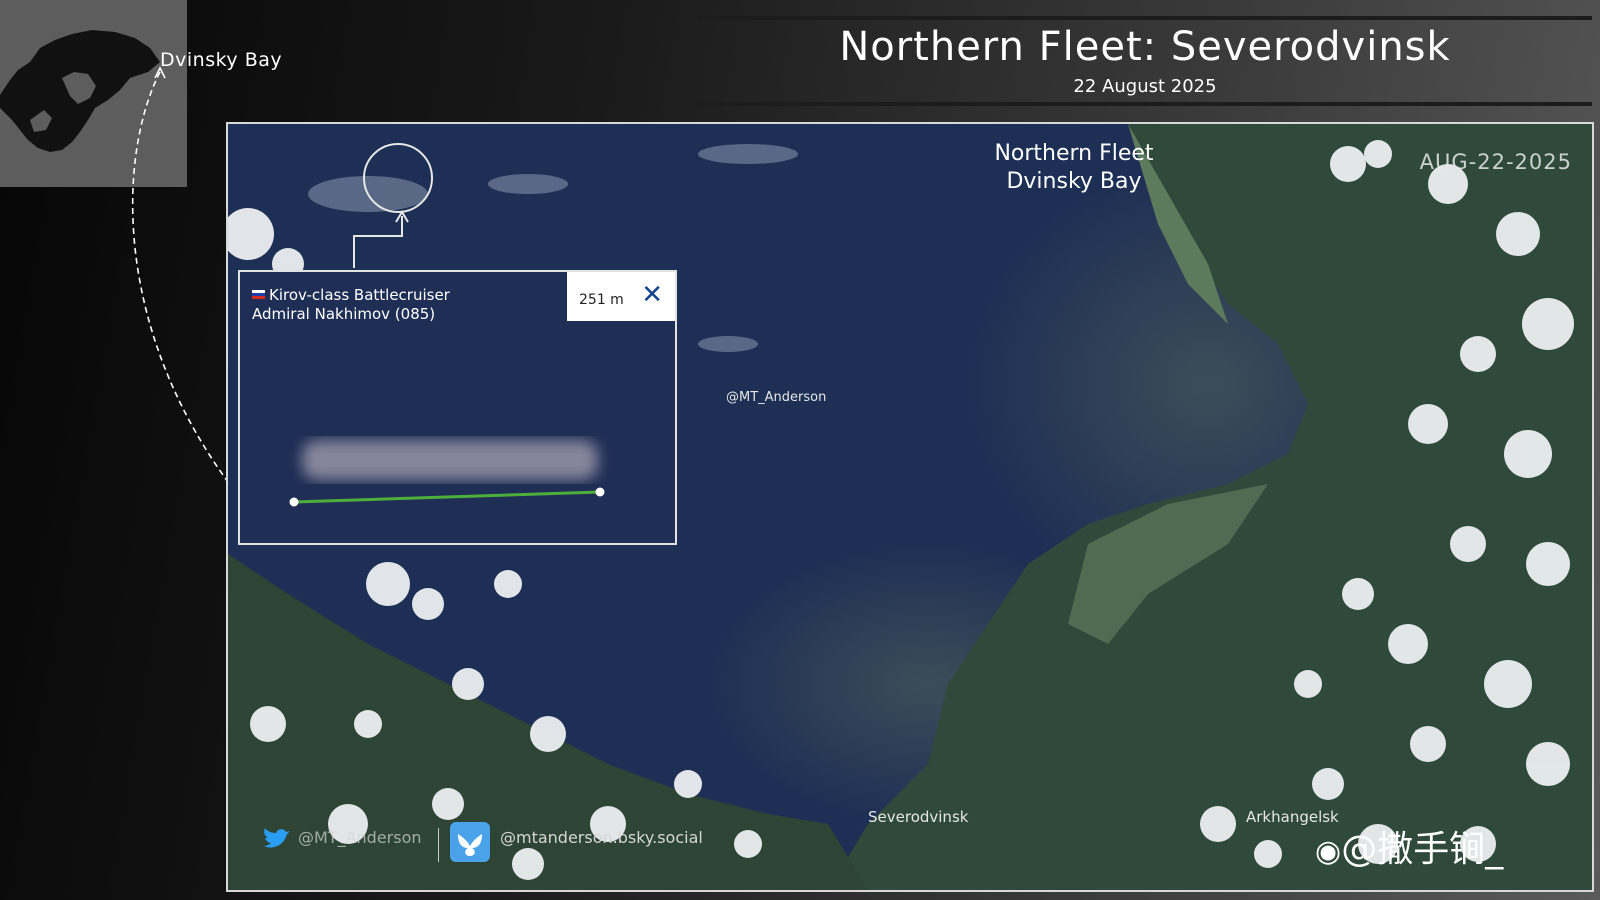 This screenshot has width=1600, height=900. I want to click on image-date-stamp: AUG-22-2025, so click(1495, 162).